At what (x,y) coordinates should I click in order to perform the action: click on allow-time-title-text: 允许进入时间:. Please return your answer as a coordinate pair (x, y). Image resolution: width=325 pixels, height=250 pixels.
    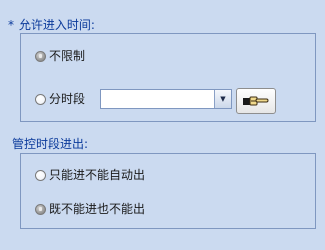
    Looking at the image, I should click on (56, 25).